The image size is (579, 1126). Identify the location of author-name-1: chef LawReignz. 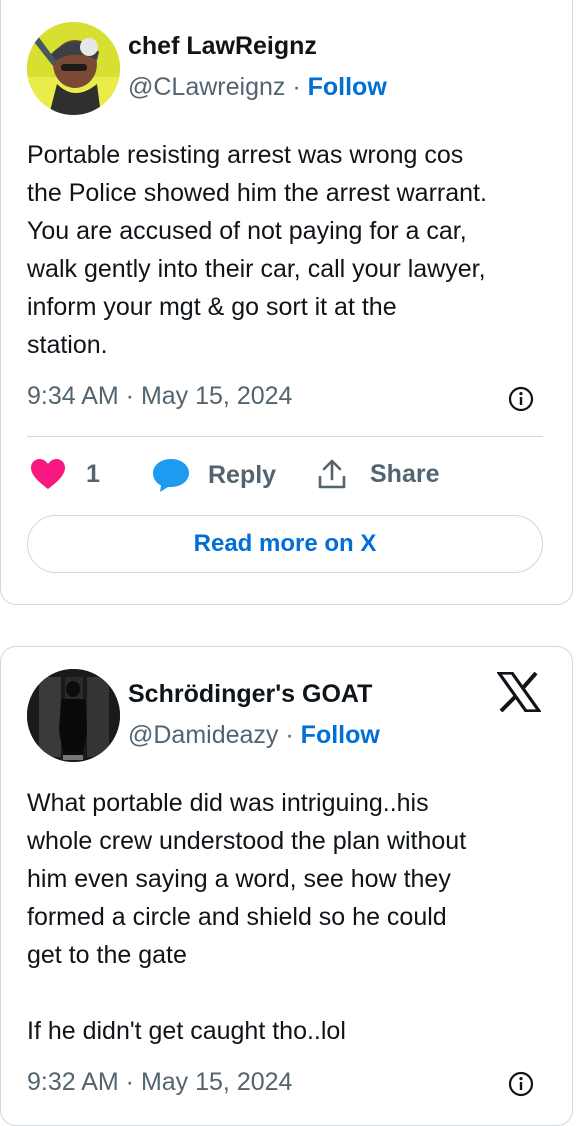
(222, 46).